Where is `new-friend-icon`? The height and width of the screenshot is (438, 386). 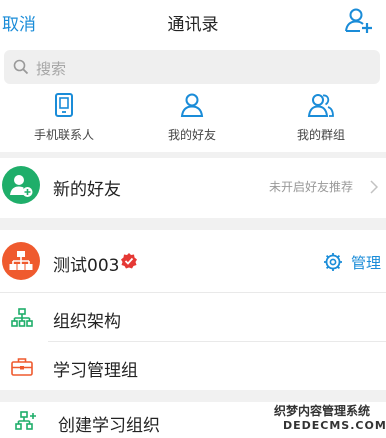
new-friend-icon is located at coordinates (21, 185).